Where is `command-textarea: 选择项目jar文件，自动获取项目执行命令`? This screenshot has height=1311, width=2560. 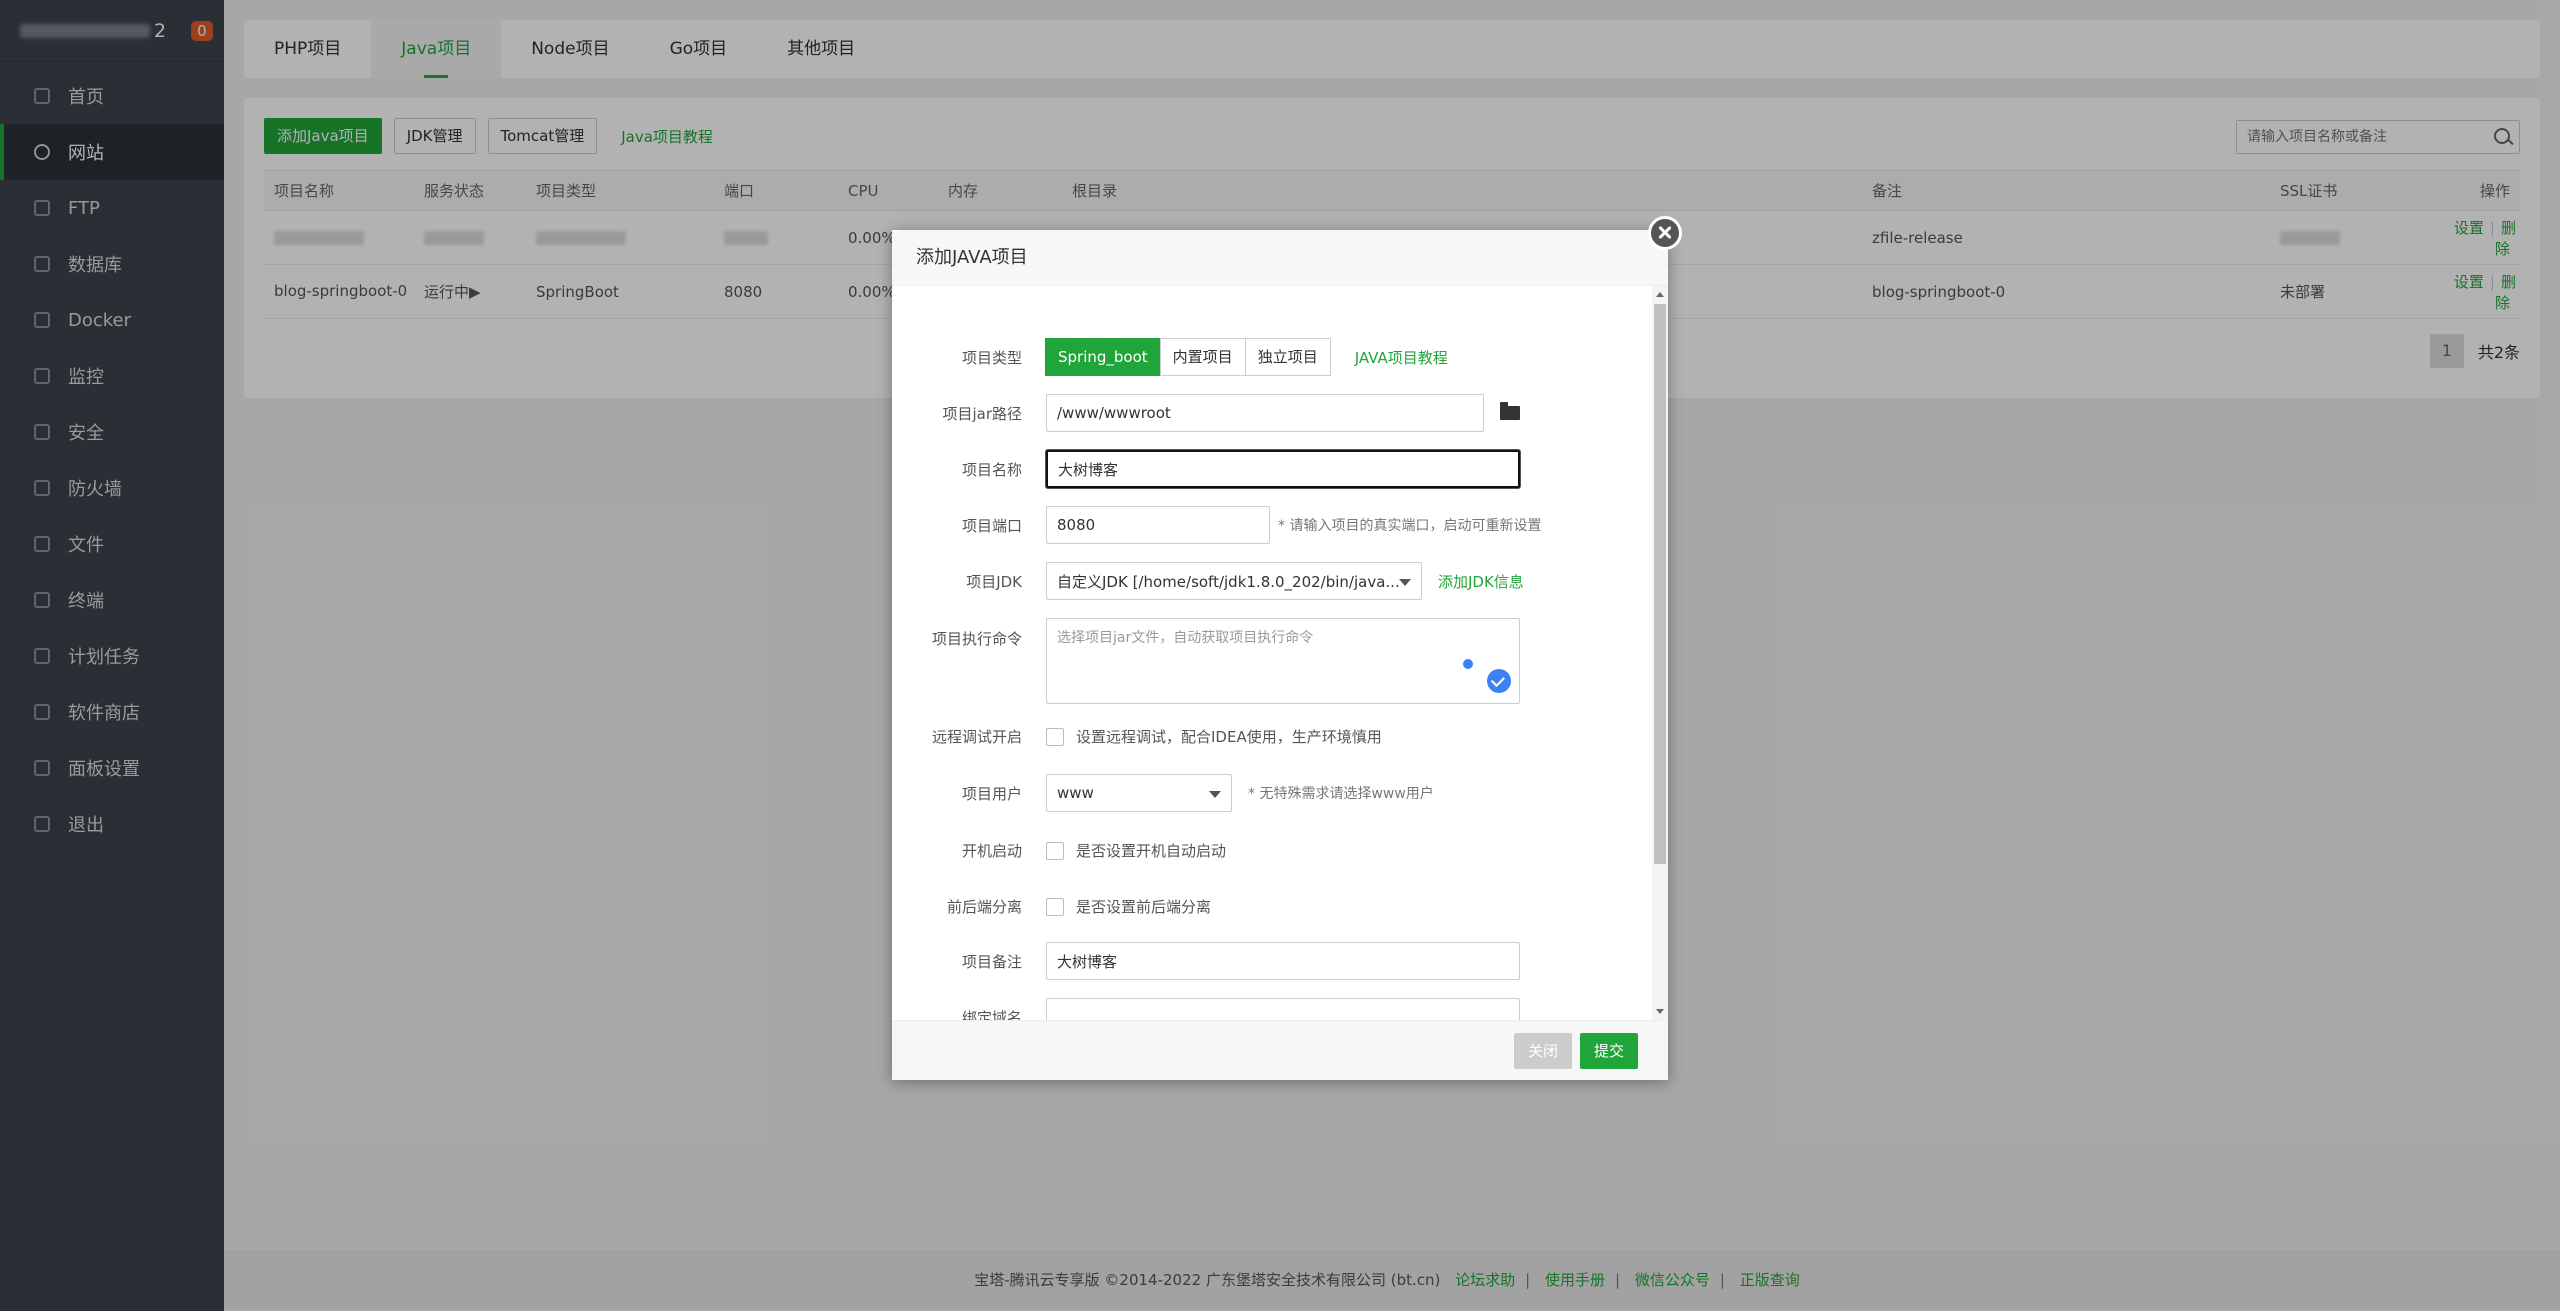 command-textarea: 选择项目jar文件，自动获取项目执行命令 is located at coordinates (1283, 661).